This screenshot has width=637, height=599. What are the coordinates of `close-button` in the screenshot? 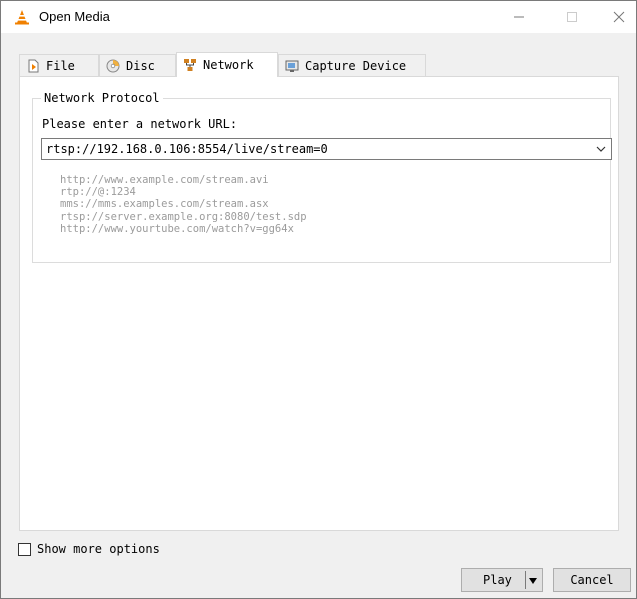 It's located at (616, 17).